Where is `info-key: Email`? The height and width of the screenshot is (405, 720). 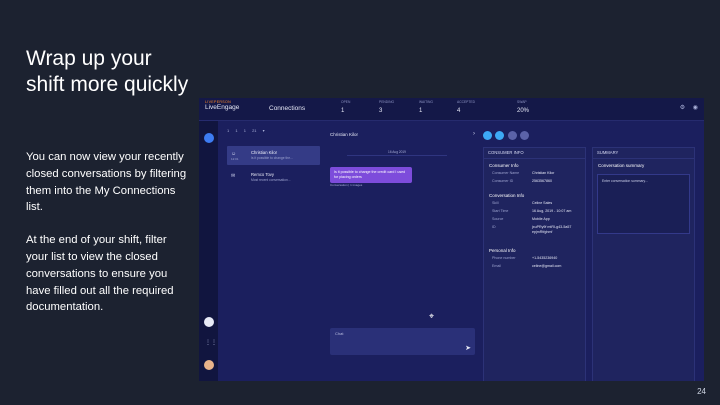
info-key: Email is located at coordinates (496, 266).